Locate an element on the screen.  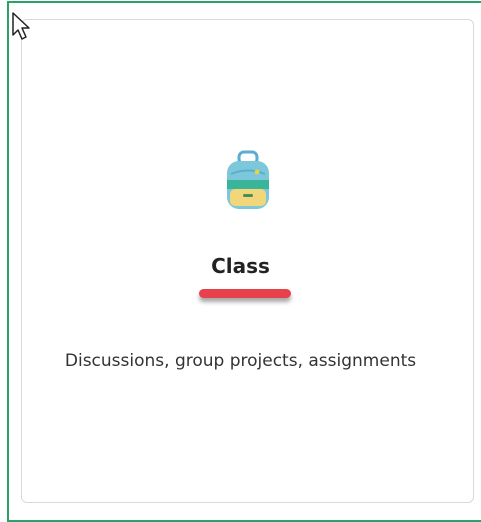
backpack-icon is located at coordinates (248, 179).